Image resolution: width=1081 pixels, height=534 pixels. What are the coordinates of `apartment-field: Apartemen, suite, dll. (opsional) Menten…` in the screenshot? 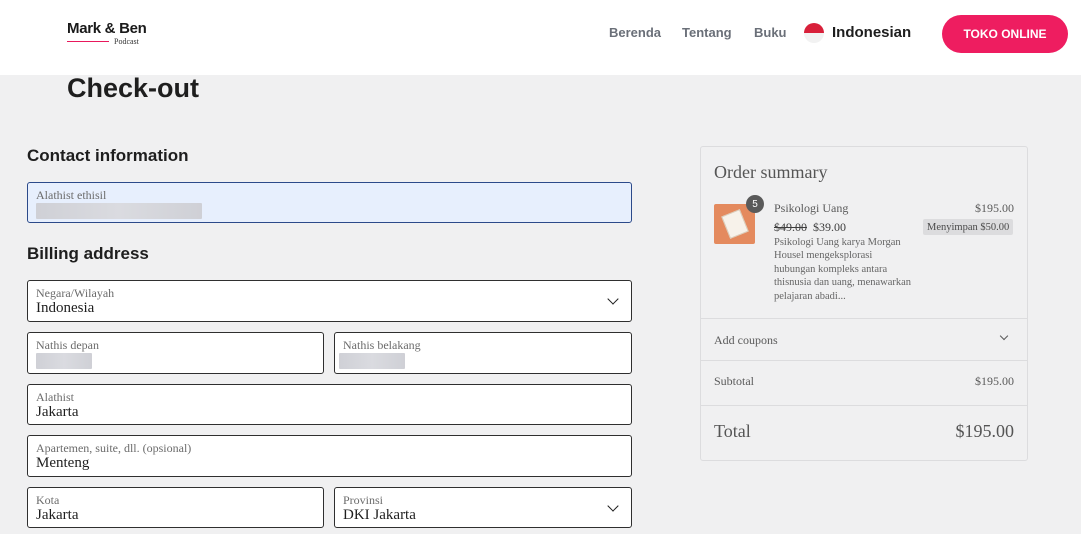 It's located at (329, 456).